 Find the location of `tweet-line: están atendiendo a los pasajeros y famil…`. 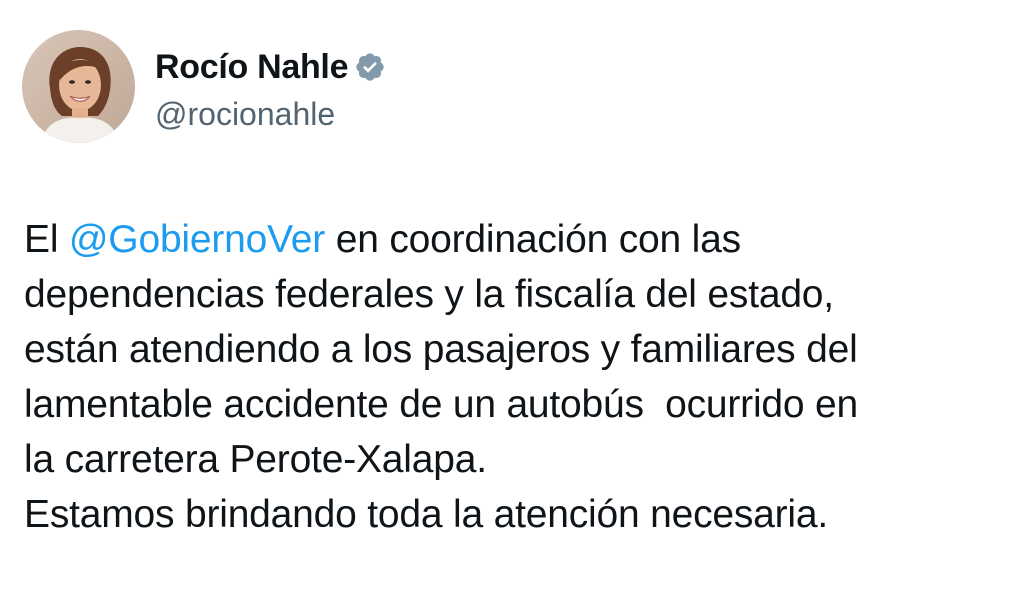

tweet-line: están atendiendo a los pasajeros y famil… is located at coordinates (441, 349).